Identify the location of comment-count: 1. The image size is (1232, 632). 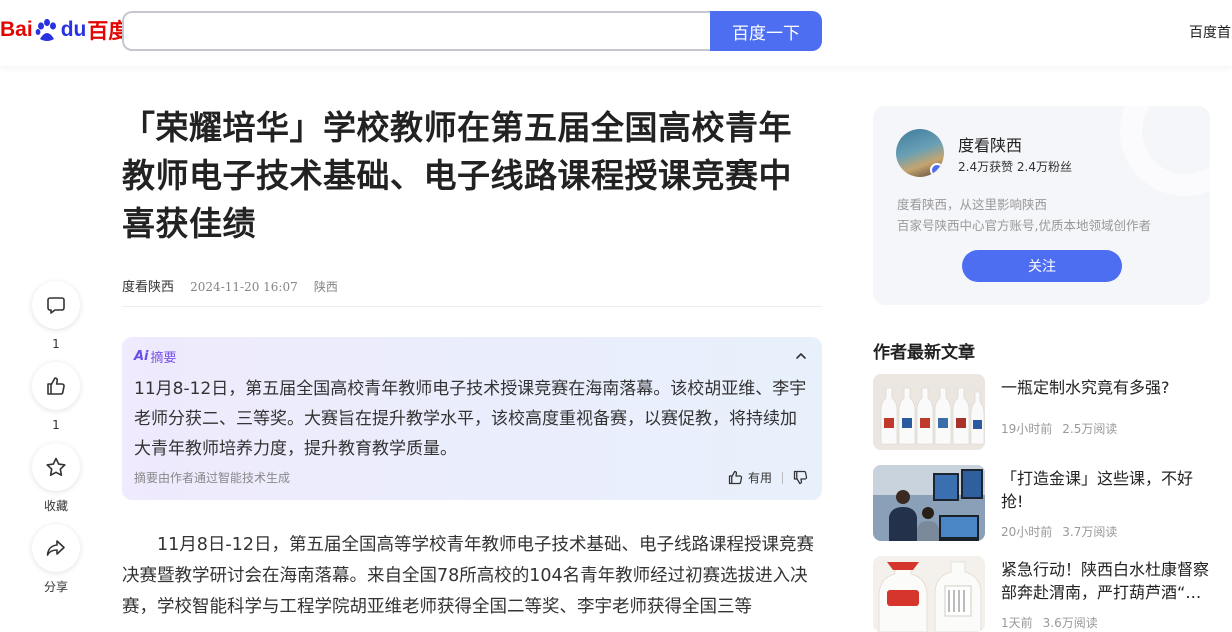
(56, 344).